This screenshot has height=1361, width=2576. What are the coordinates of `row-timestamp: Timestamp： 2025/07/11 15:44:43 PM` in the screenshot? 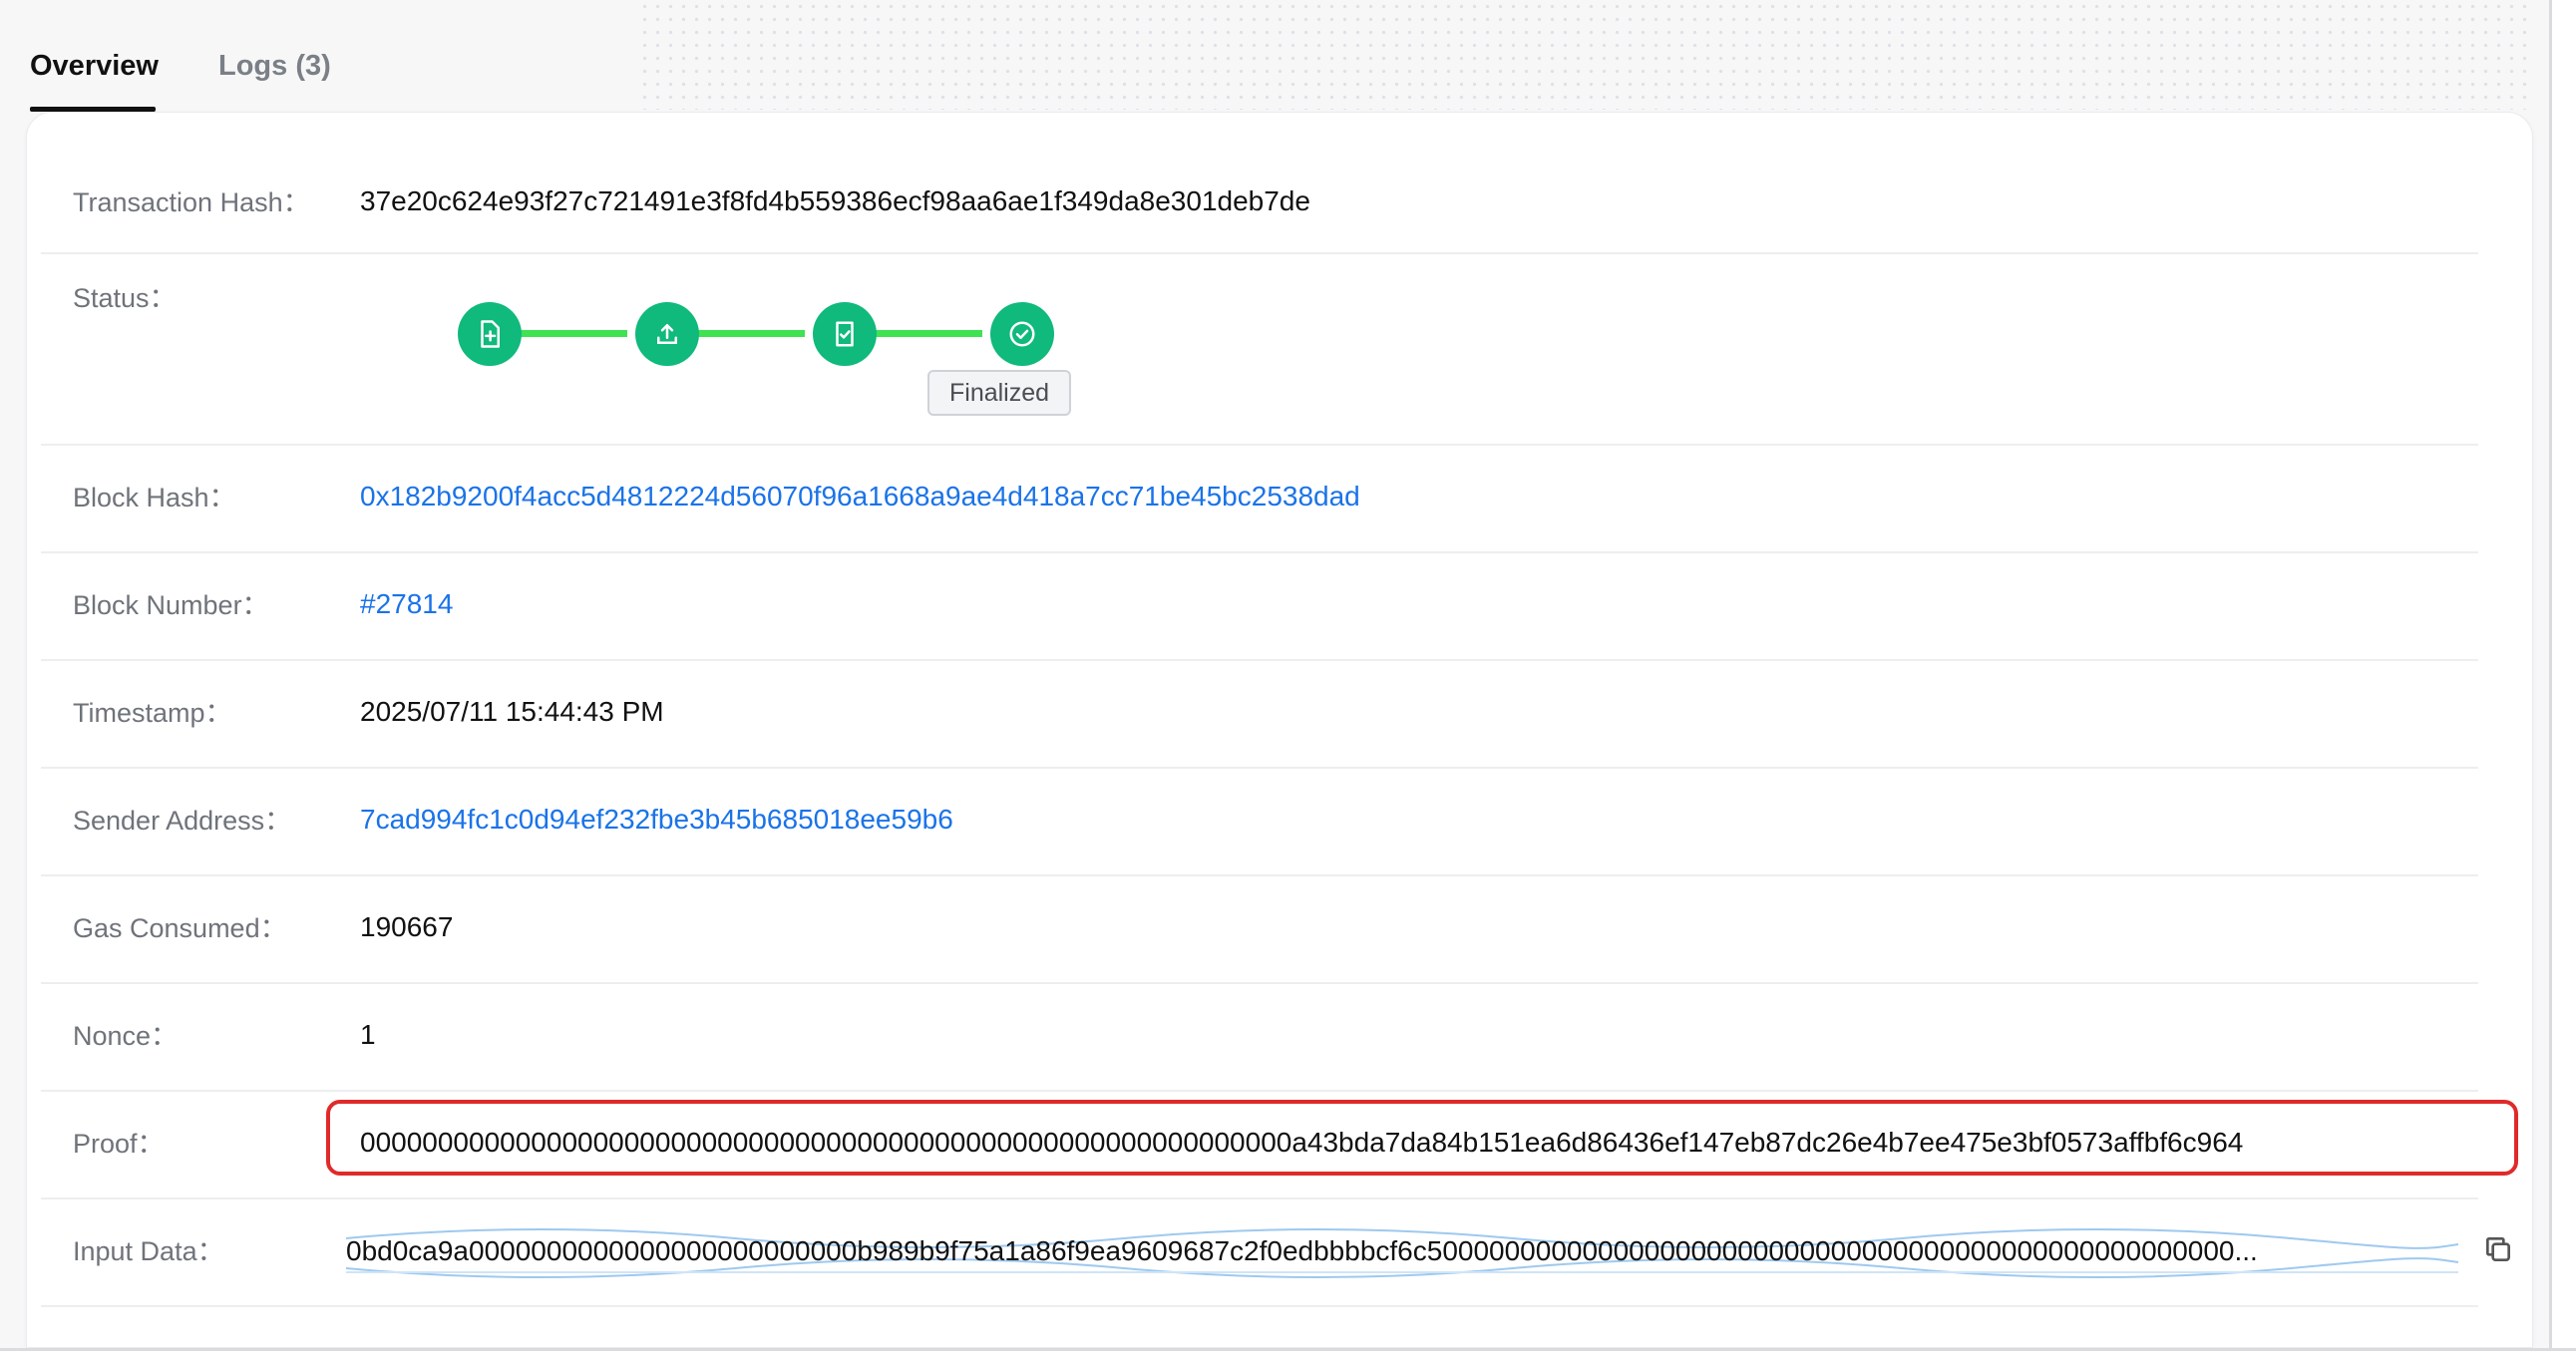 It's located at (1260, 715).